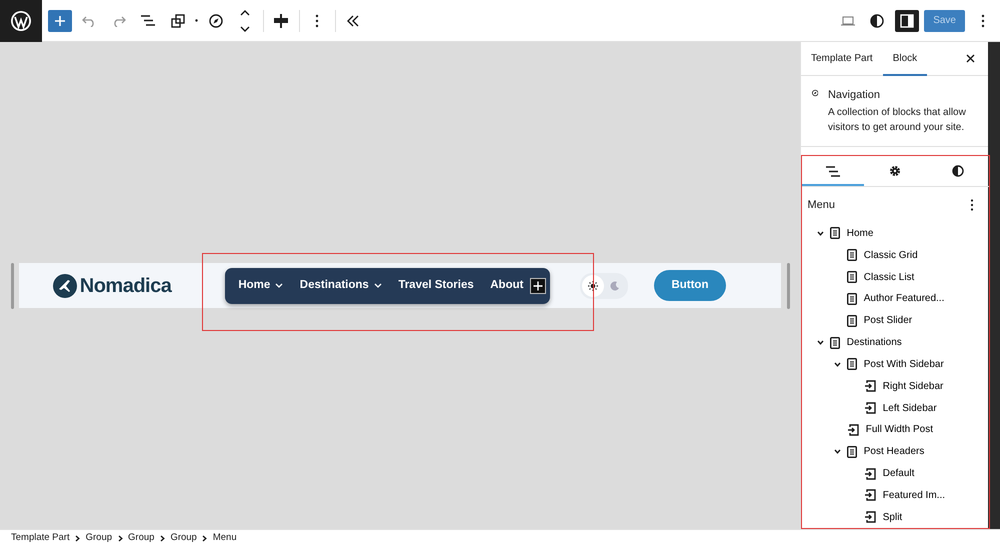 The height and width of the screenshot is (547, 1000). Describe the element at coordinates (895, 321) in the screenshot. I see `tree-item: Post Slider` at that location.